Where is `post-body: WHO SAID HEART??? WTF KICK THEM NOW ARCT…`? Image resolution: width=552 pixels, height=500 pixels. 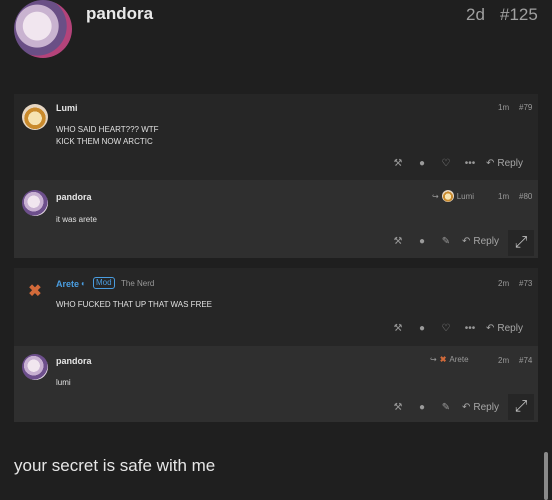 post-body: WHO SAID HEART??? WTF KICK THEM NOW ARCT… is located at coordinates (107, 136).